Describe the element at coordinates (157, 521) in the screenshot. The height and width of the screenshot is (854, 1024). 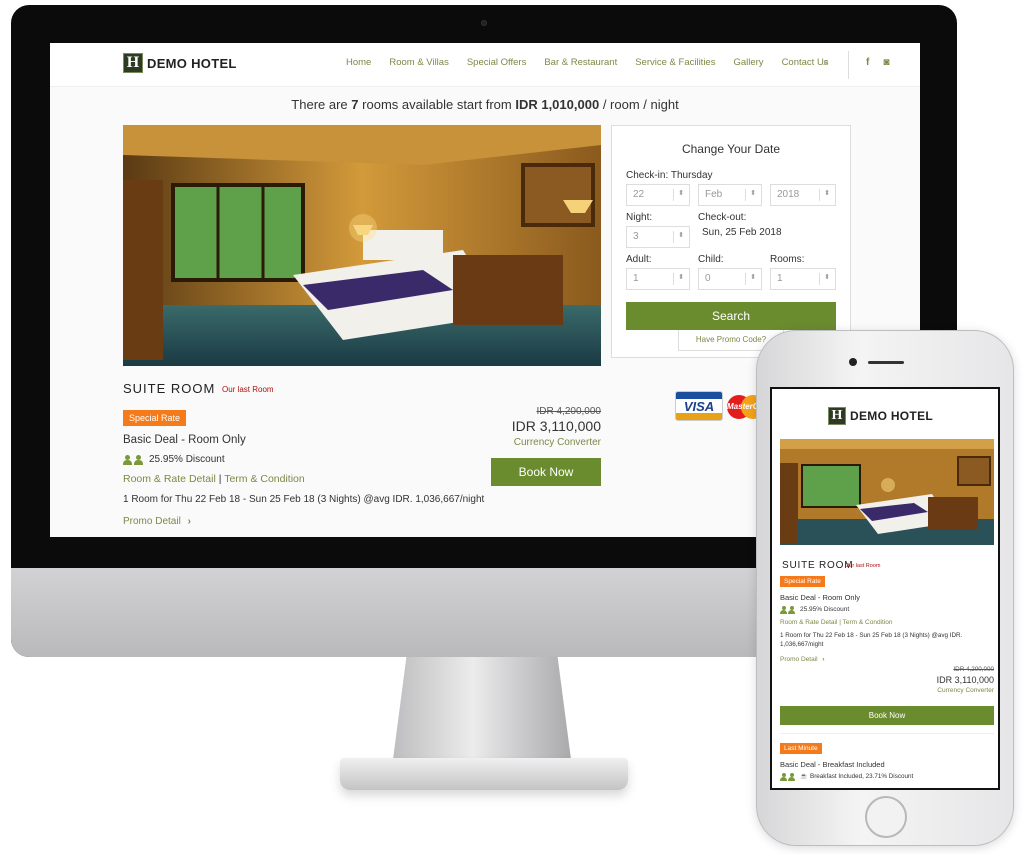
I see `promo-detail-link: Promo Detail ›` at that location.